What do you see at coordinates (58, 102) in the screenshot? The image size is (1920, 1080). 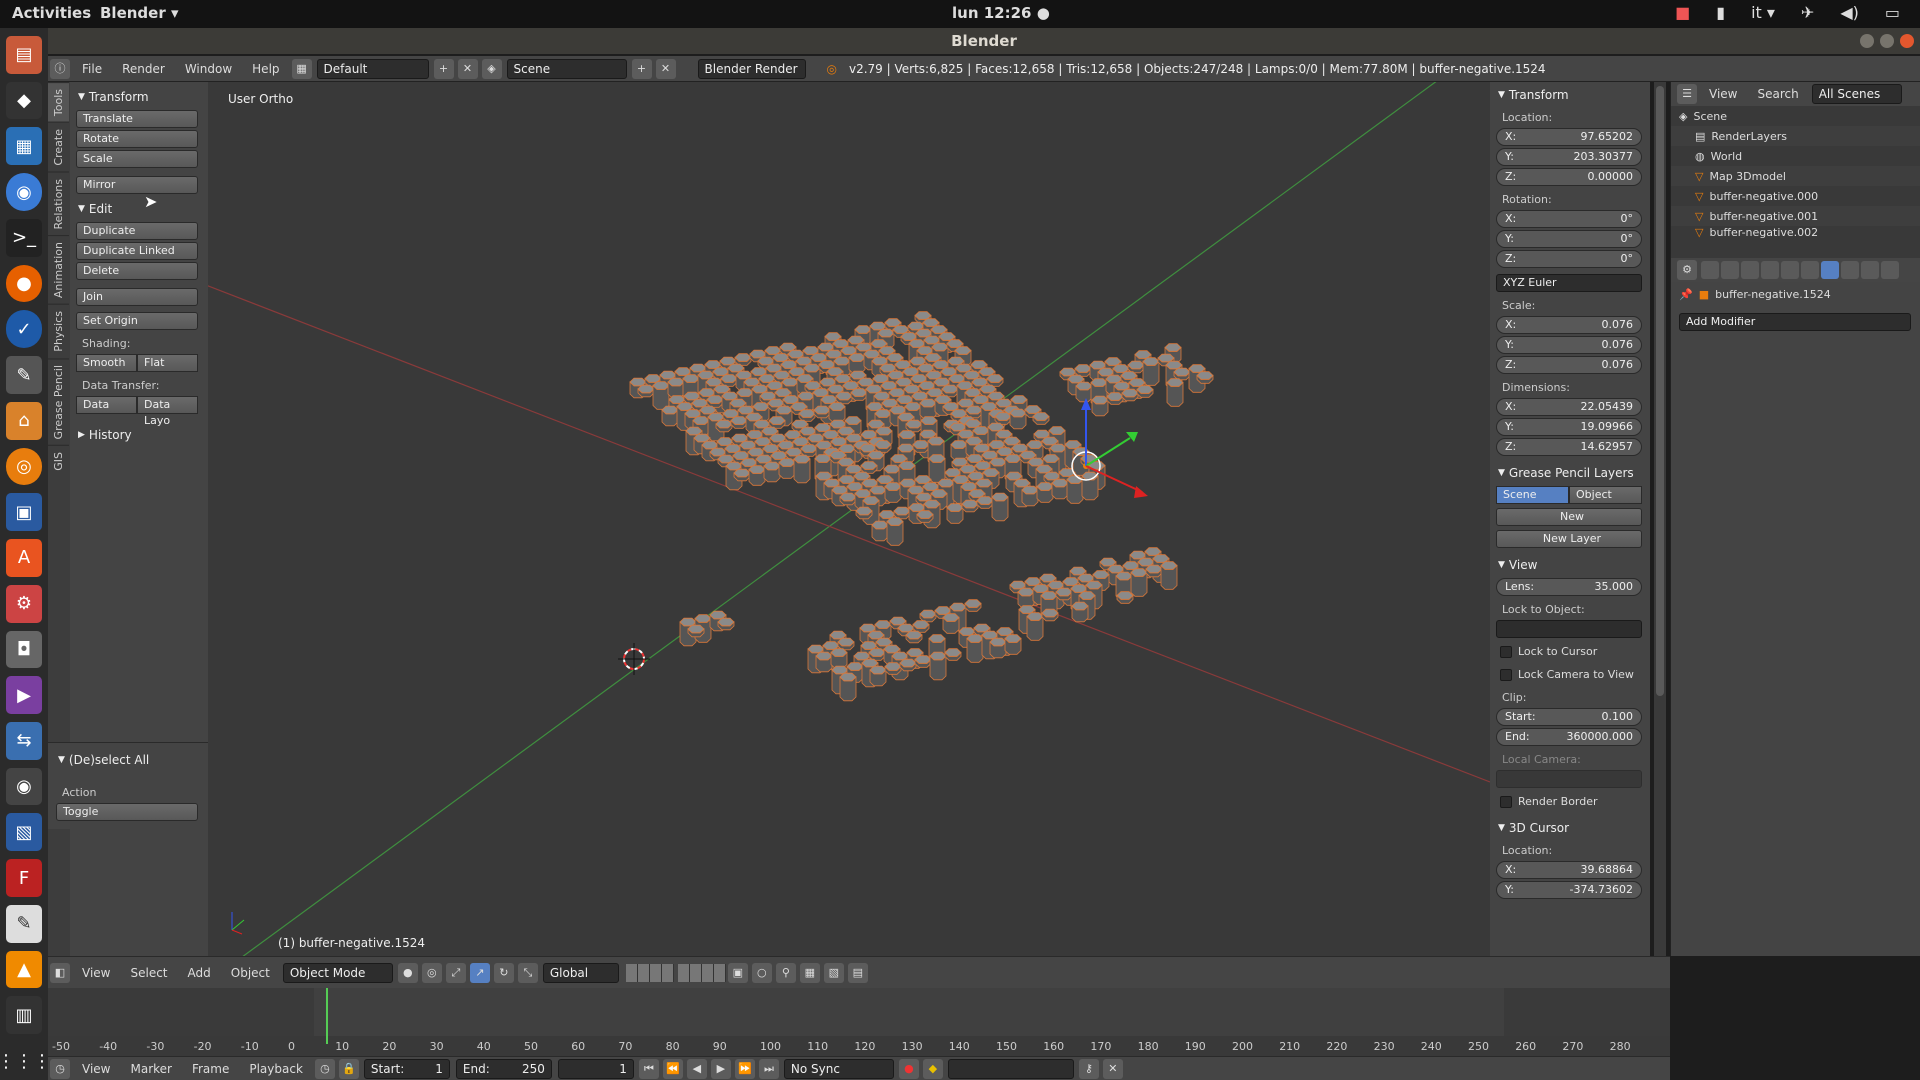 I see `tab-tools: Tools` at bounding box center [58, 102].